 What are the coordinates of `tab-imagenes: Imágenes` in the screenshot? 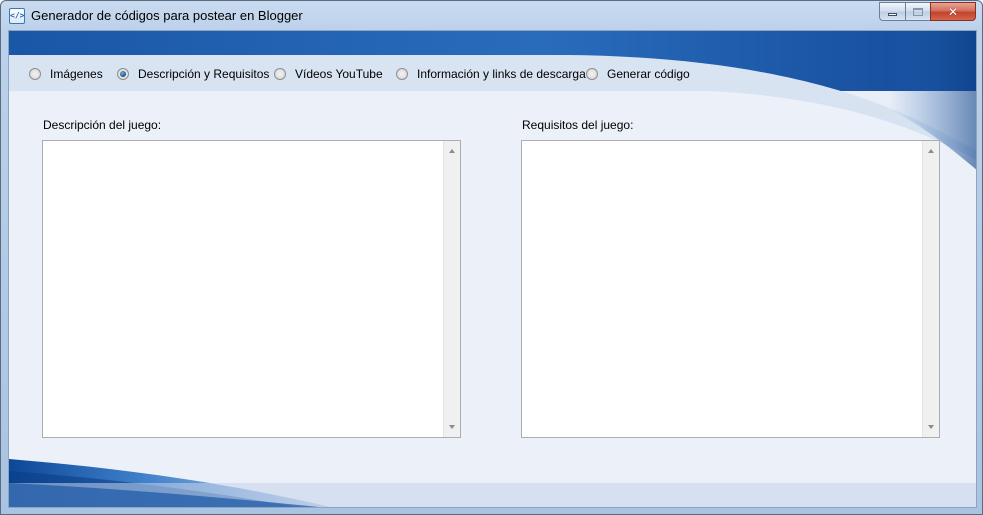 It's located at (66, 74).